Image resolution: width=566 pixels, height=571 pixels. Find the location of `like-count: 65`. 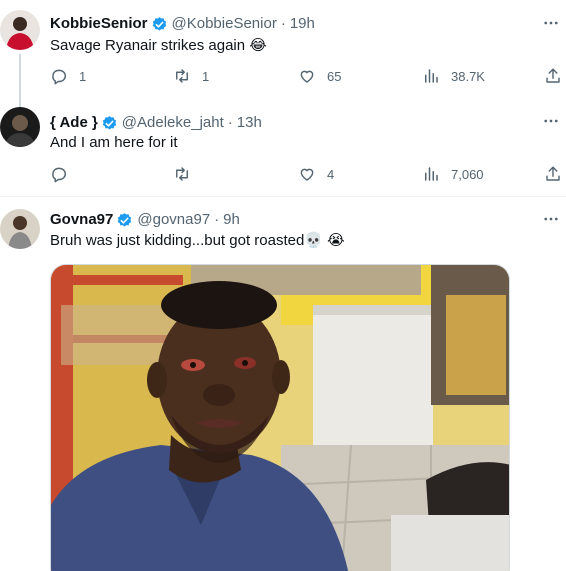

like-count: 65 is located at coordinates (334, 76).